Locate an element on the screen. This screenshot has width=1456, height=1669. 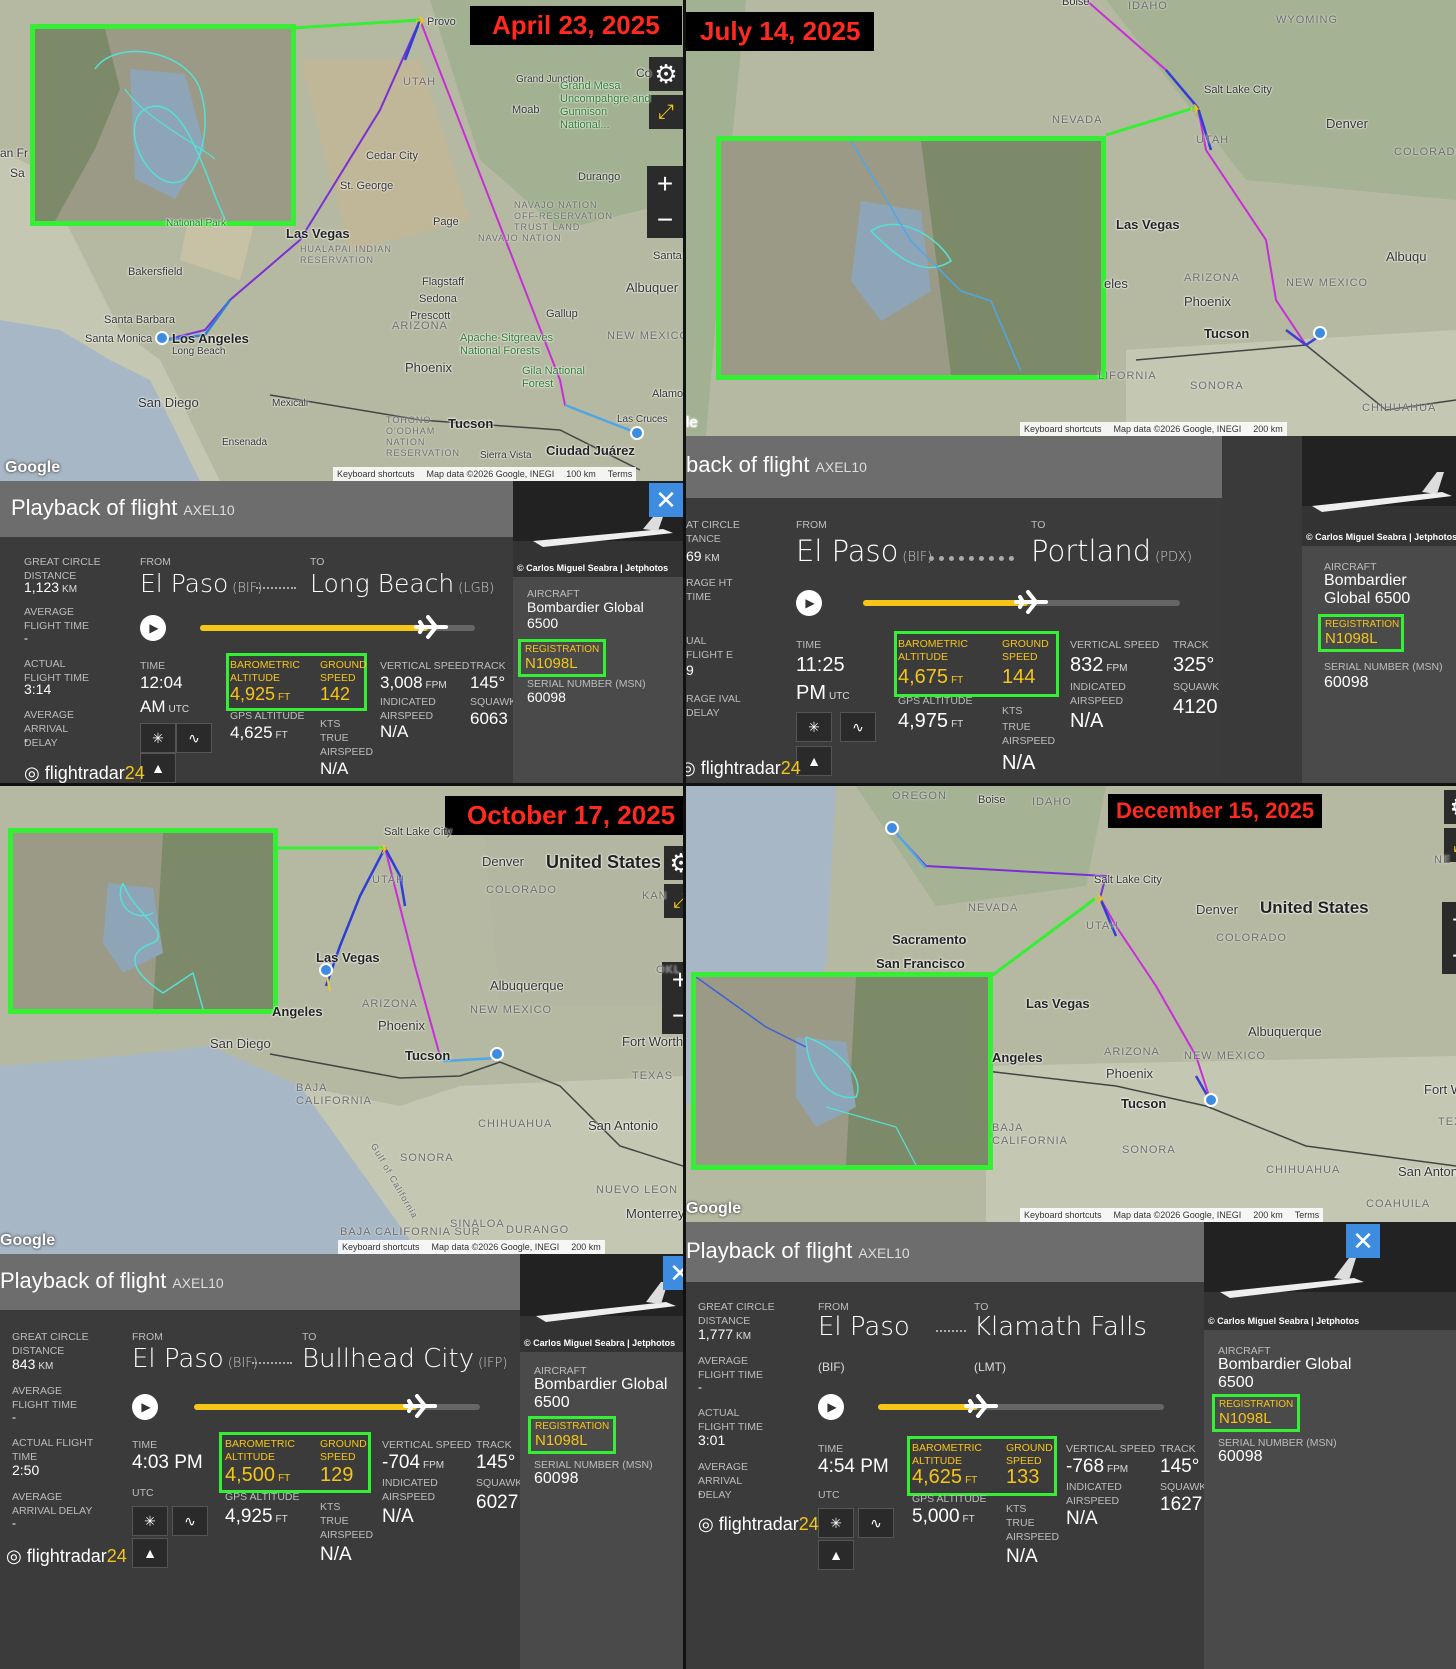
map-label: Ensenada is located at coordinates (245, 442).